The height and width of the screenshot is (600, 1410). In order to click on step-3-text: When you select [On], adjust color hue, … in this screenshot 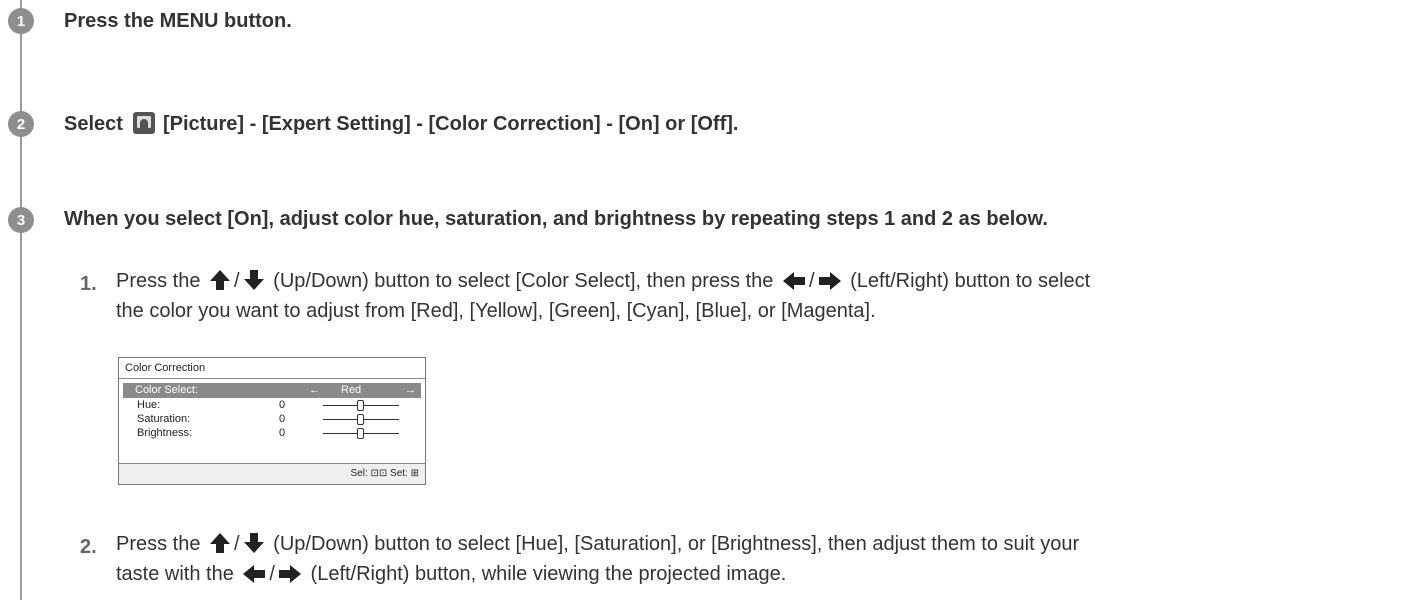, I will do `click(556, 219)`.